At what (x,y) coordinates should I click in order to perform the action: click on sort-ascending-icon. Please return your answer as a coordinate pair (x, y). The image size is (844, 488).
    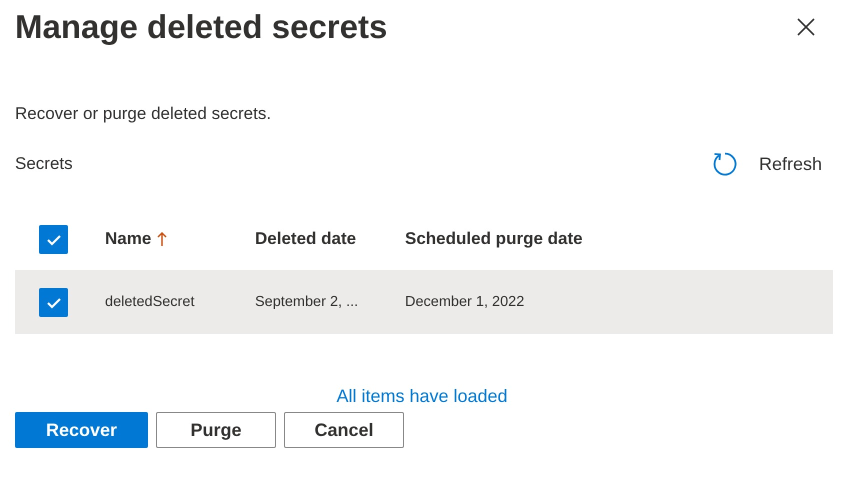
    Looking at the image, I should click on (162, 239).